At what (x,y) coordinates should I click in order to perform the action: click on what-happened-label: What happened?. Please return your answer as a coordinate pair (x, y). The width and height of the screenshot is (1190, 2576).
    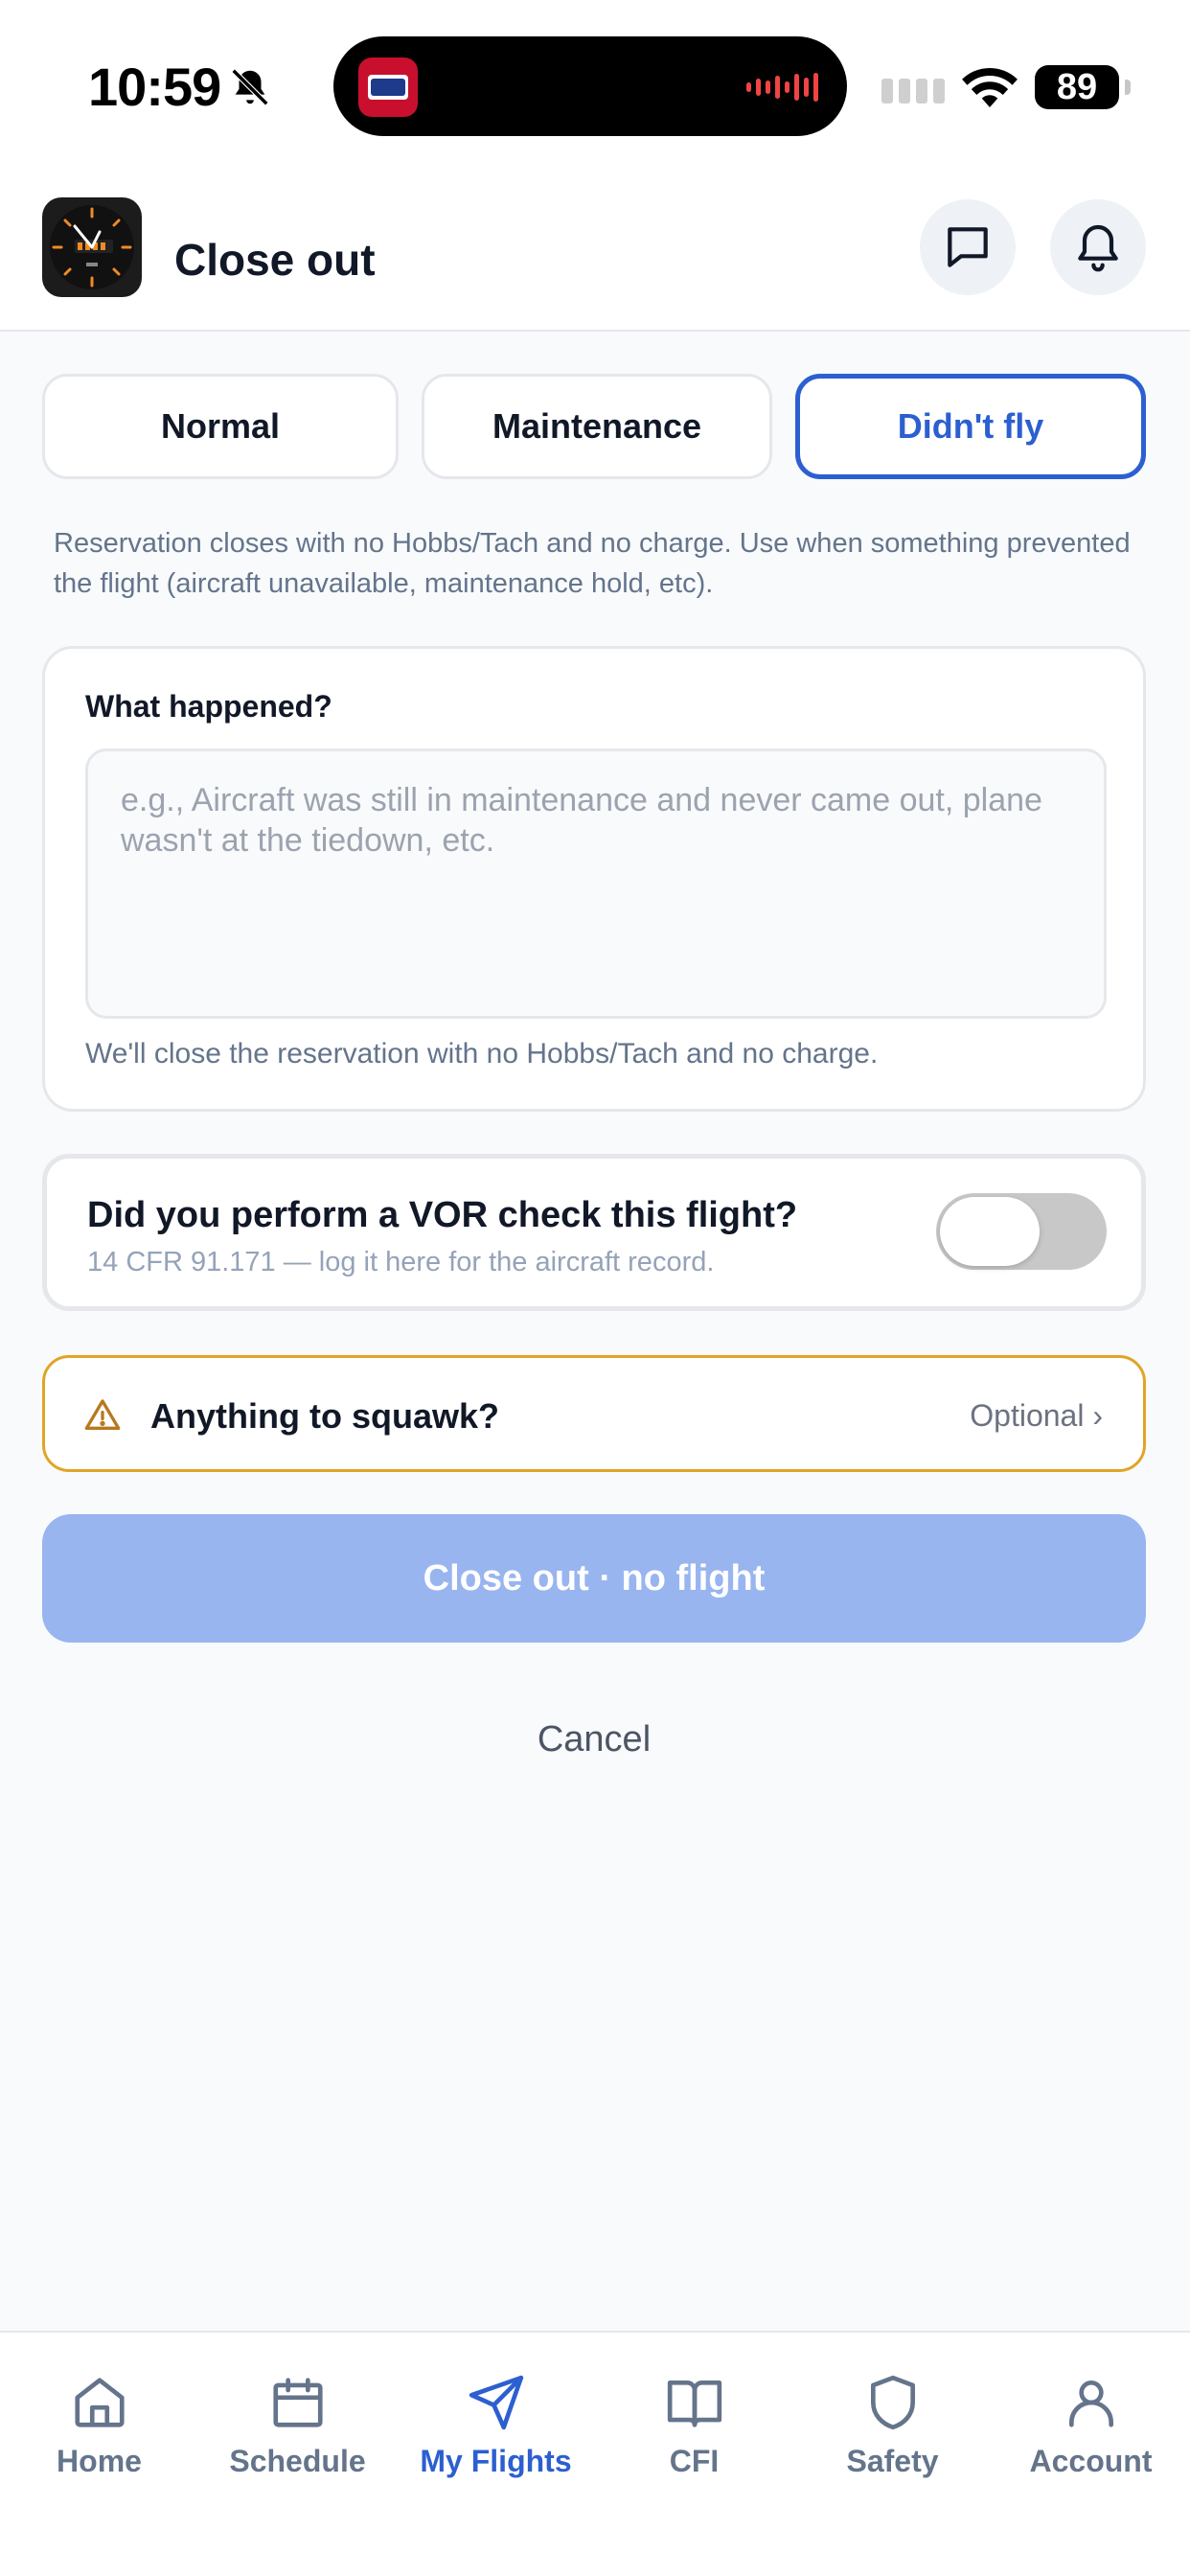
    Looking at the image, I should click on (209, 706).